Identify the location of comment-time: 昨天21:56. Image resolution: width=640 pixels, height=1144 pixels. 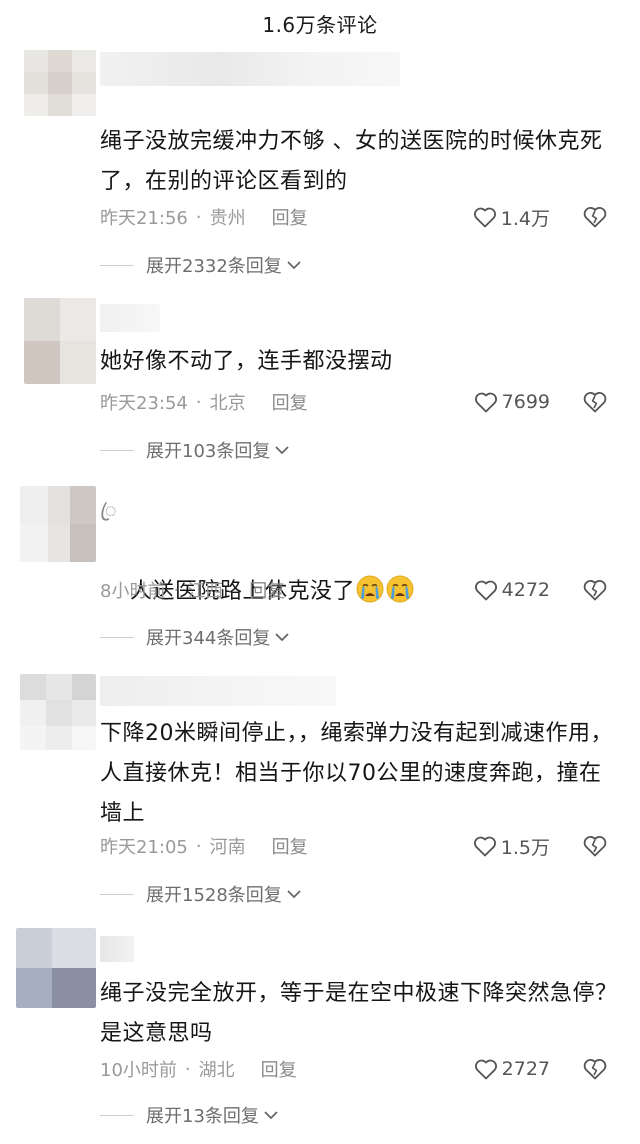
(144, 218).